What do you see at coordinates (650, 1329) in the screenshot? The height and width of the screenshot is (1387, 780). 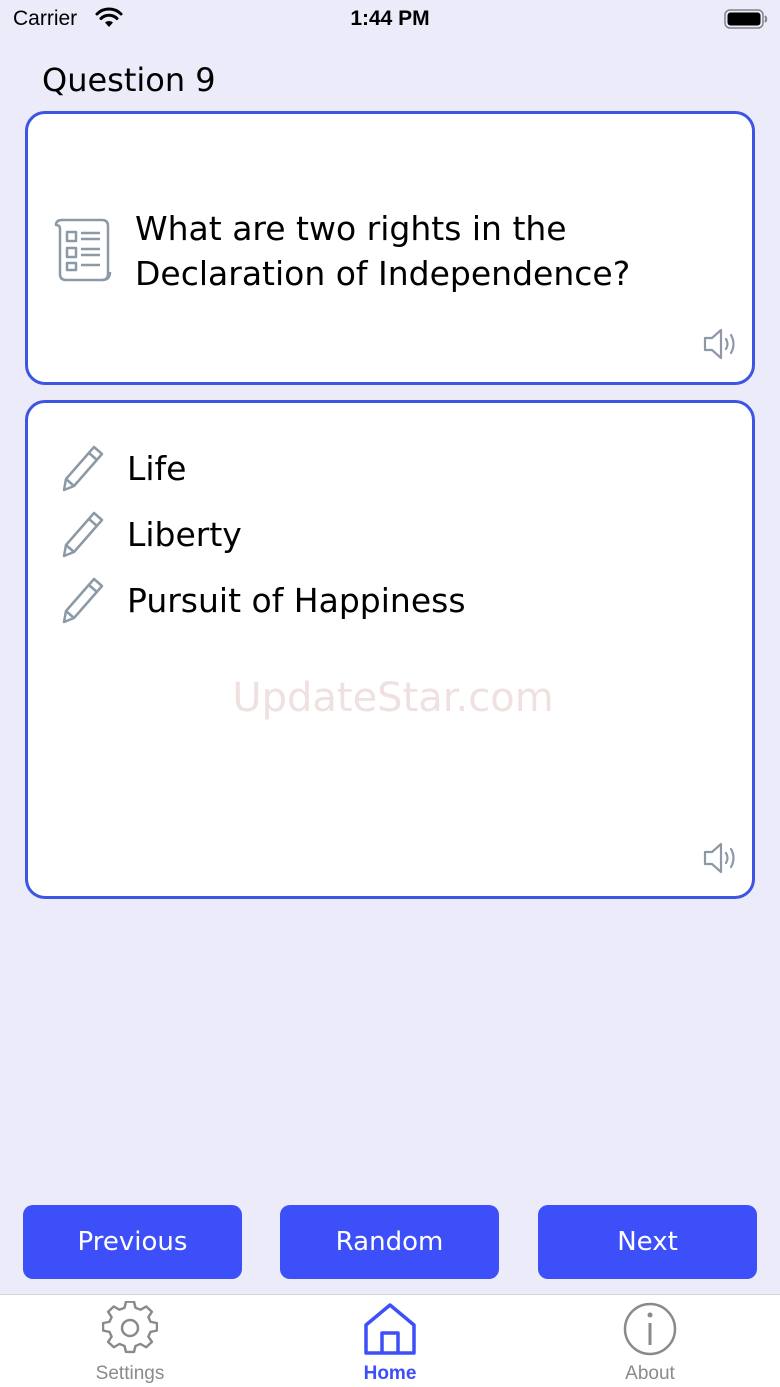 I see `info-icon` at bounding box center [650, 1329].